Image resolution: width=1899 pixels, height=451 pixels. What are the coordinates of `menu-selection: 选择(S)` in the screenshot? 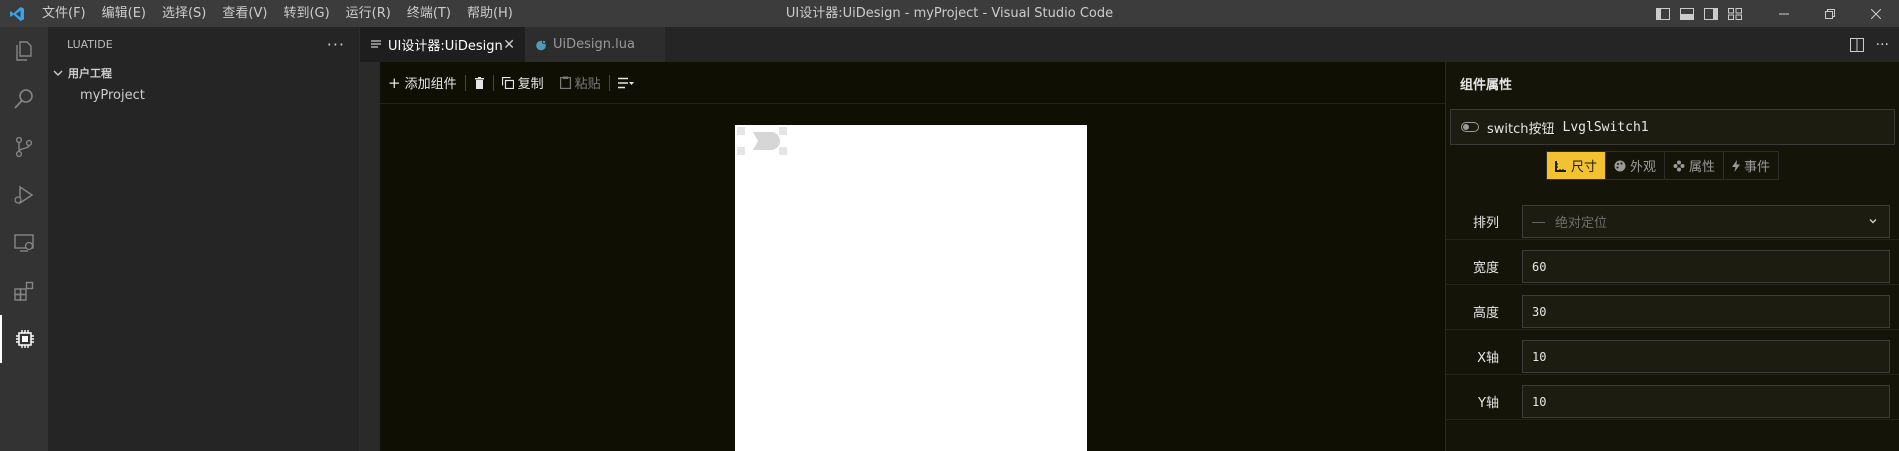 It's located at (184, 13).